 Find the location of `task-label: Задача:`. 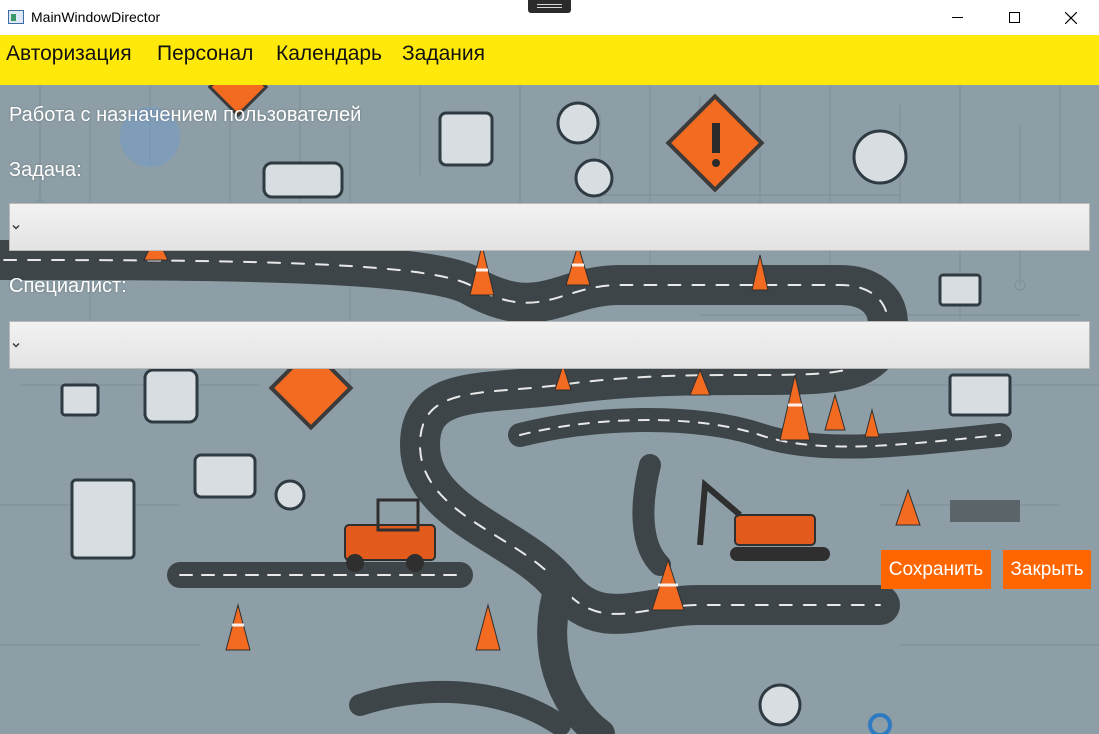

task-label: Задача: is located at coordinates (45, 170).